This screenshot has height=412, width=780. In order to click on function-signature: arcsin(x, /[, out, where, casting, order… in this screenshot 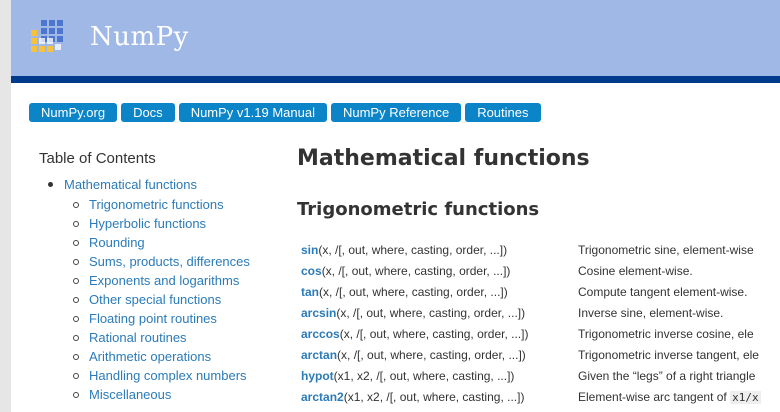, I will do `click(413, 313)`.